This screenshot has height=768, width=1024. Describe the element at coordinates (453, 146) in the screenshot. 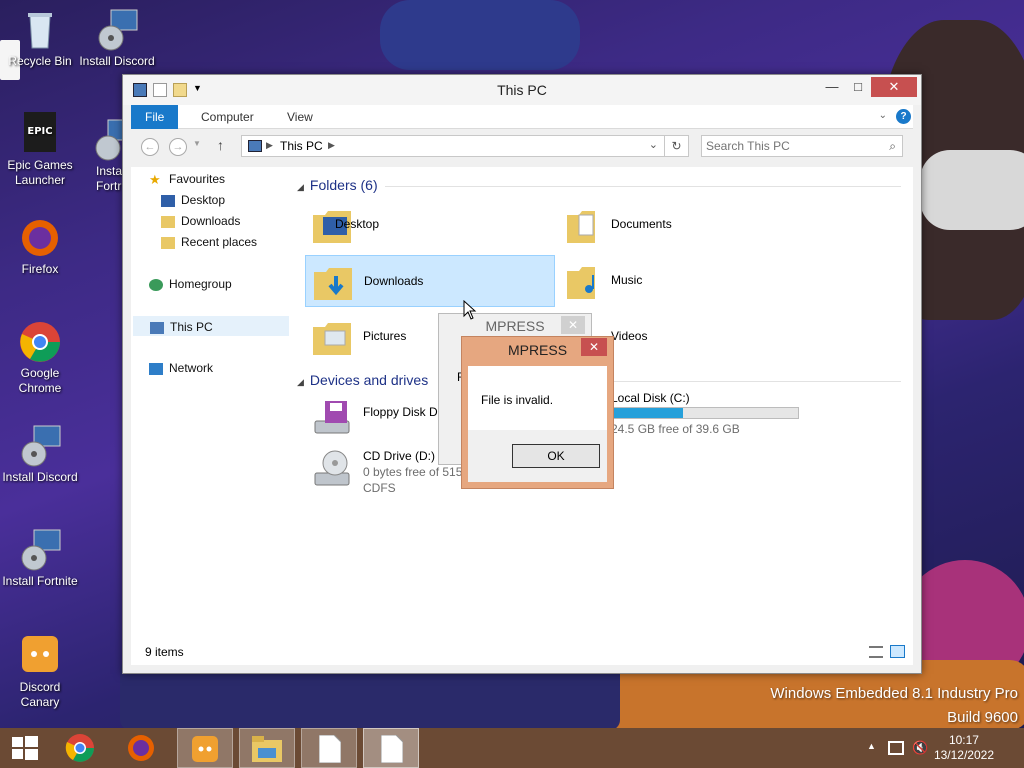

I see `address-bar: ▶ This PC ▶ ⌄` at that location.